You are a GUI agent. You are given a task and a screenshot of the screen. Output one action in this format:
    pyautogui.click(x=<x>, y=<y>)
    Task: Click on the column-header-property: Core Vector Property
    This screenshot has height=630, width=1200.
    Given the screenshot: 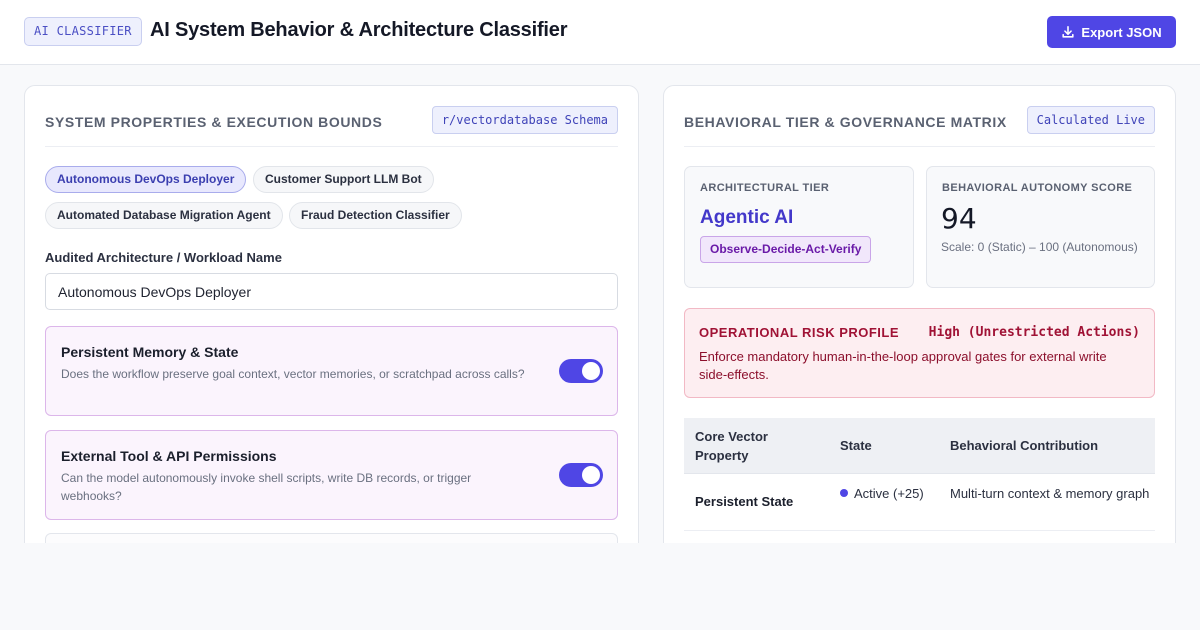 What is the action you would take?
    pyautogui.click(x=731, y=446)
    